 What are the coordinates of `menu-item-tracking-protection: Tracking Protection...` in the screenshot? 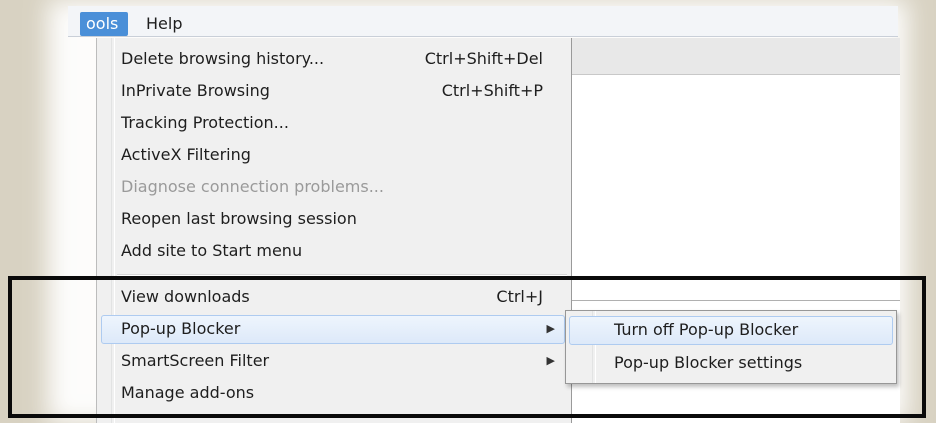 It's located at (334, 123).